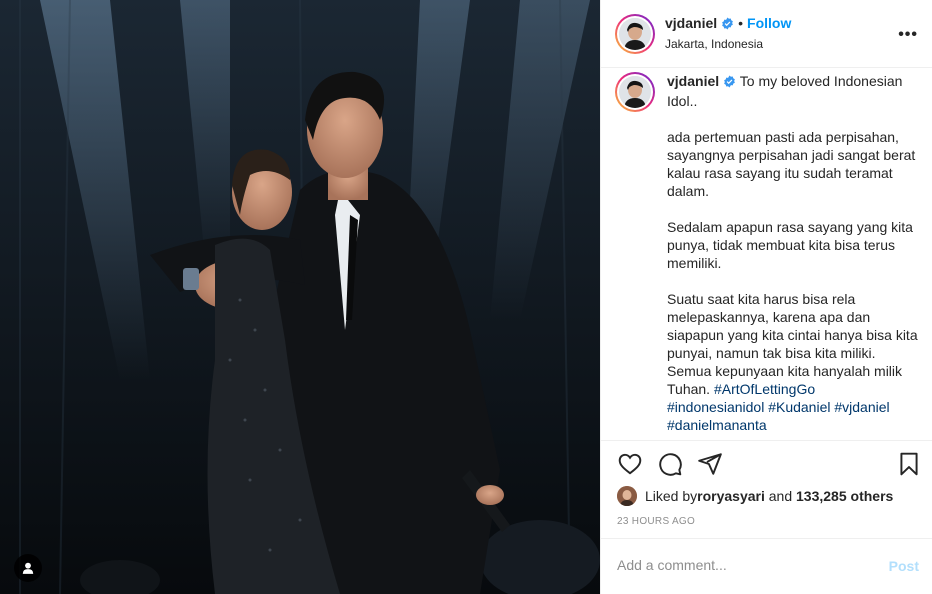 Image resolution: width=932 pixels, height=594 pixels. I want to click on liker-avatar, so click(627, 496).